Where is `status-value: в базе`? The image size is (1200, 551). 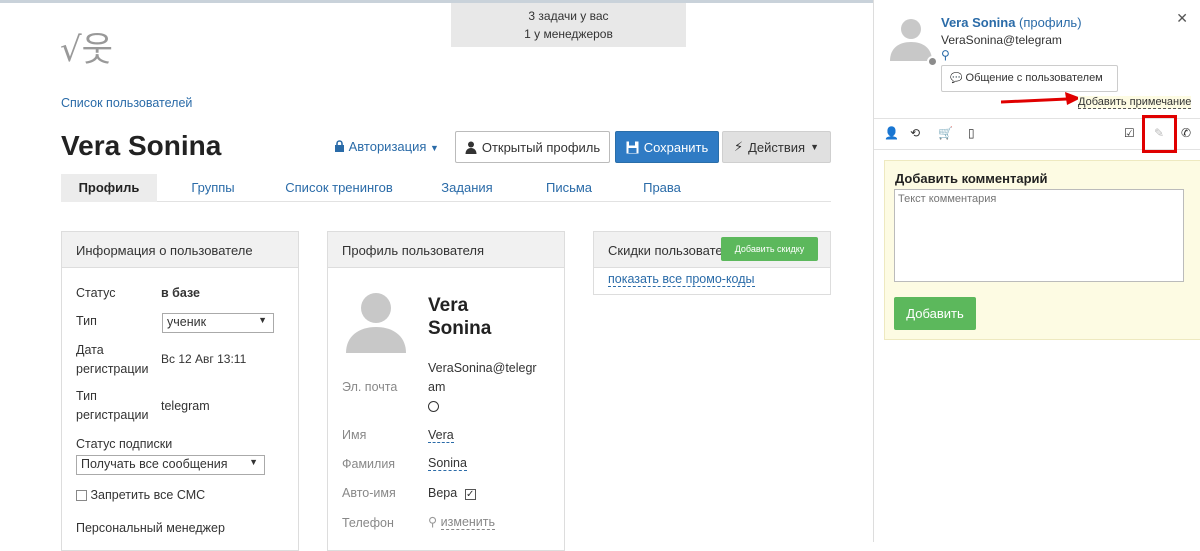 status-value: в базе is located at coordinates (180, 293).